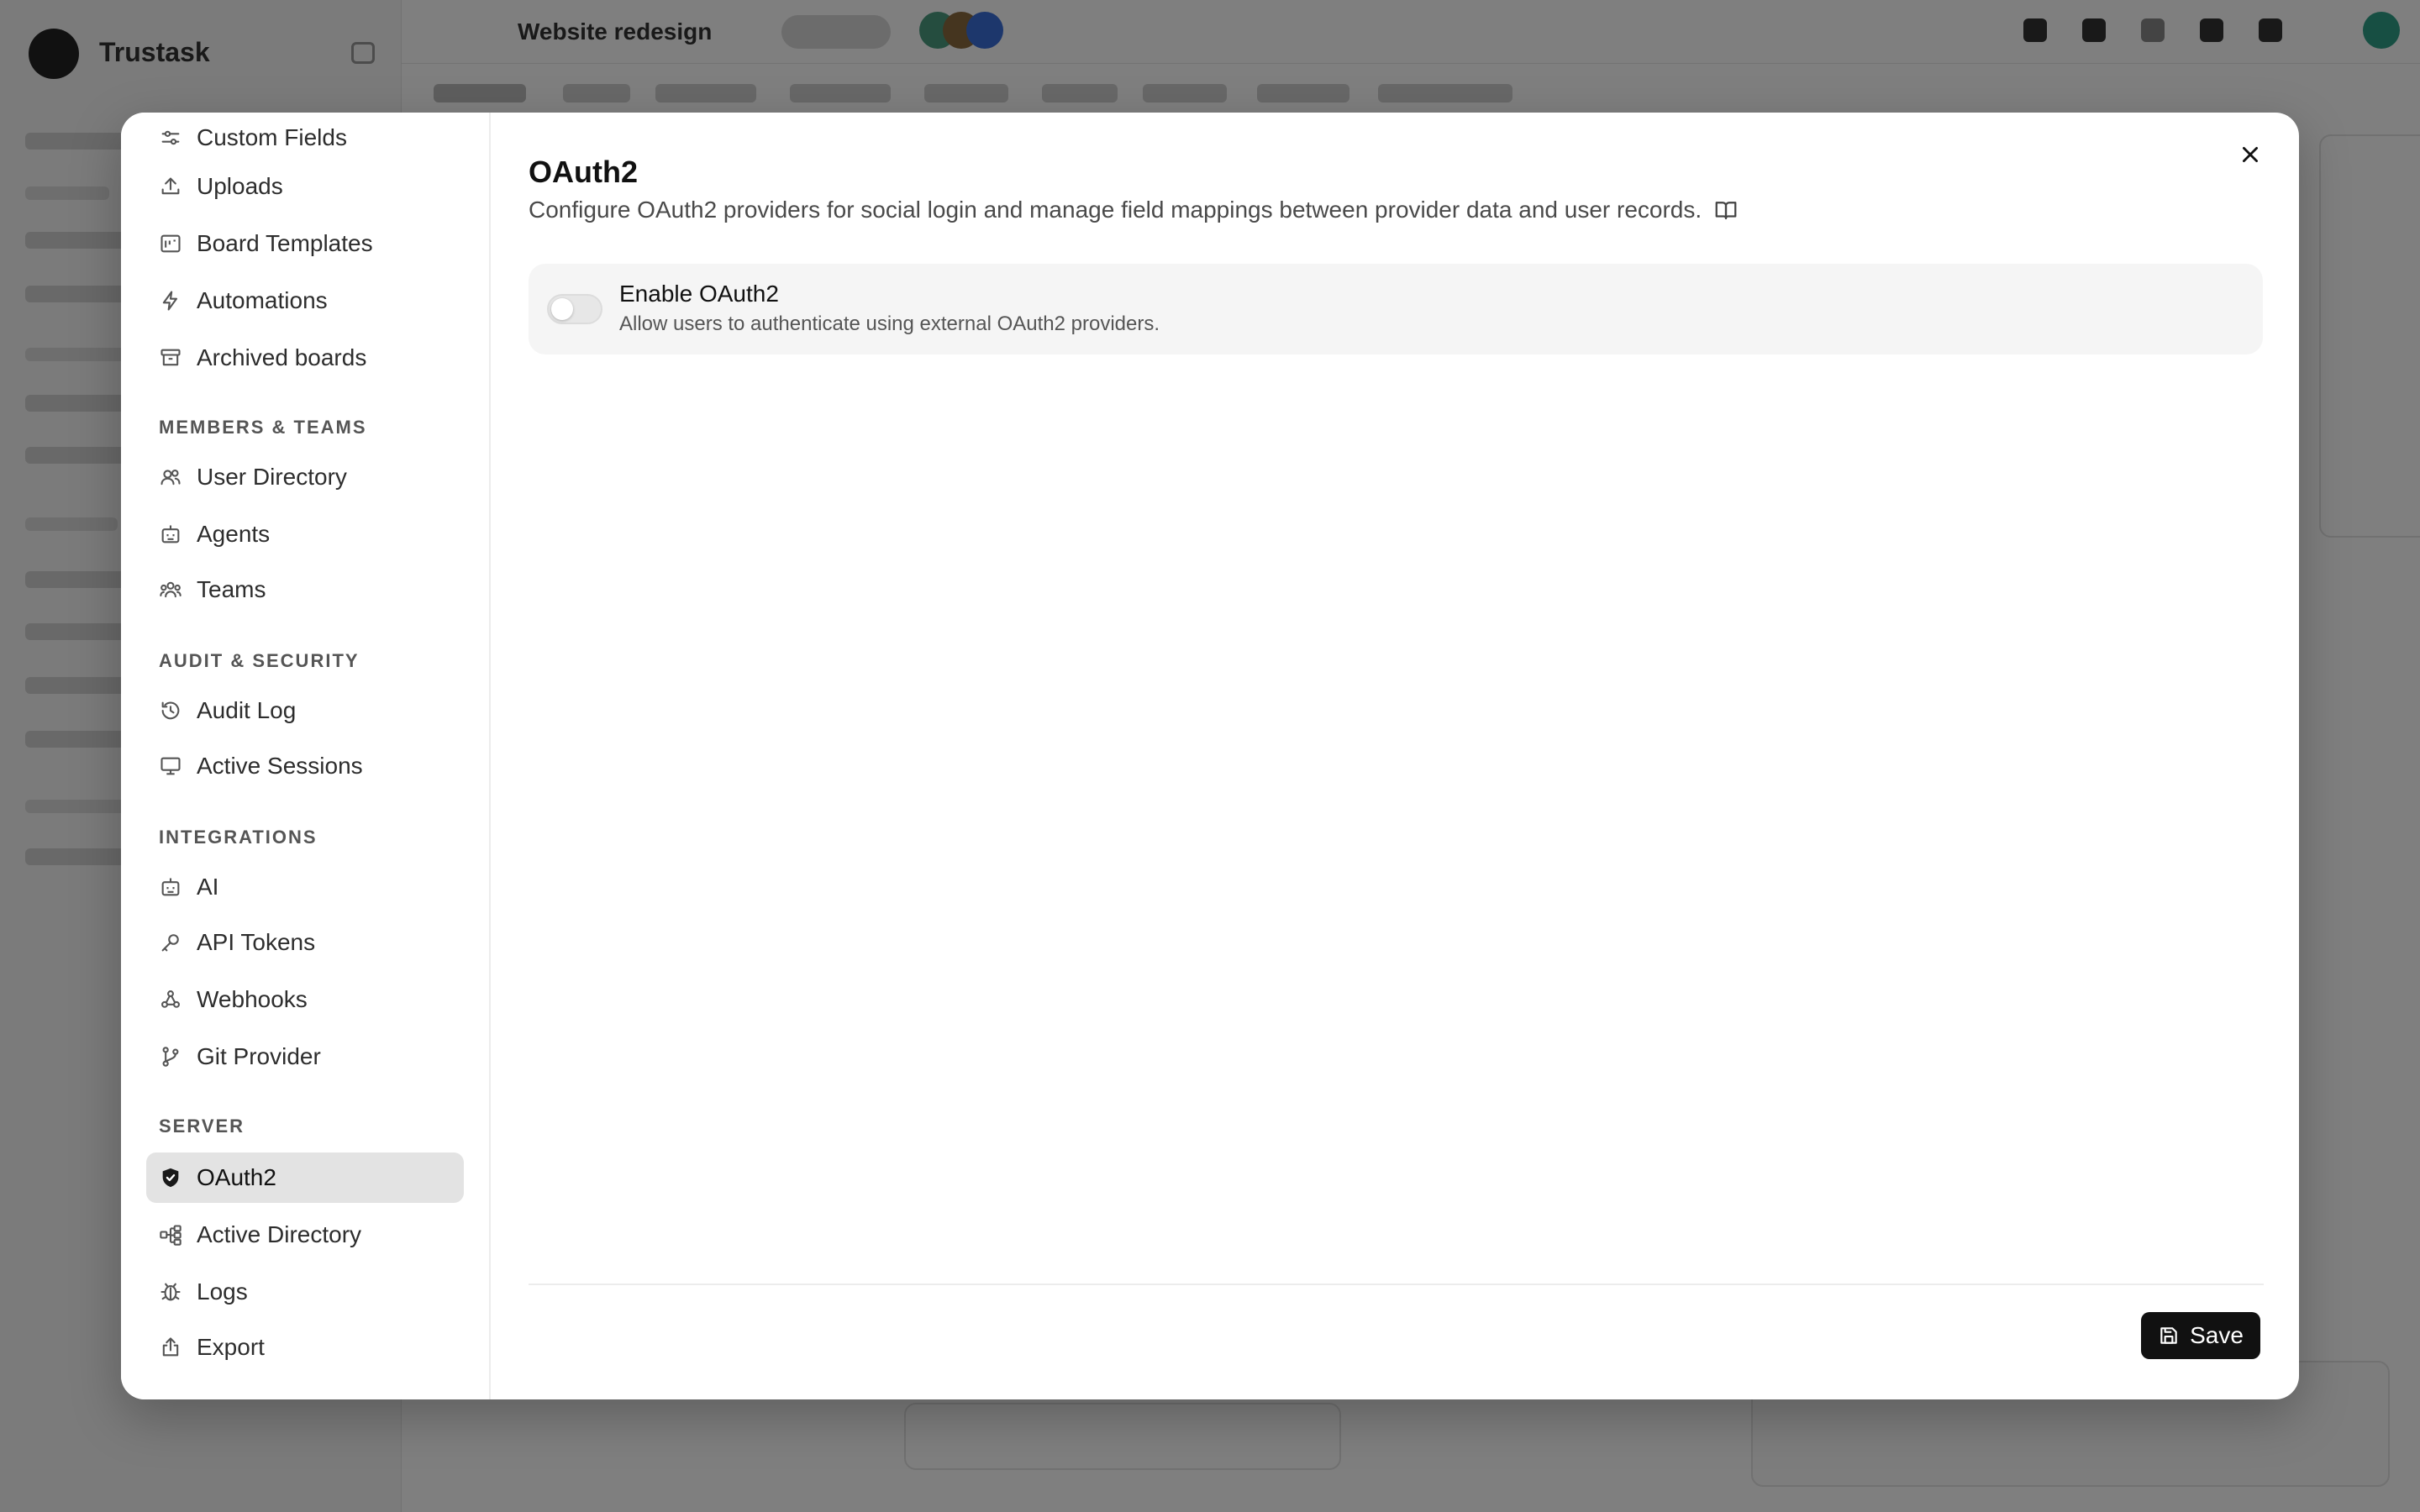  I want to click on nav-item-agents: Agents, so click(305, 534).